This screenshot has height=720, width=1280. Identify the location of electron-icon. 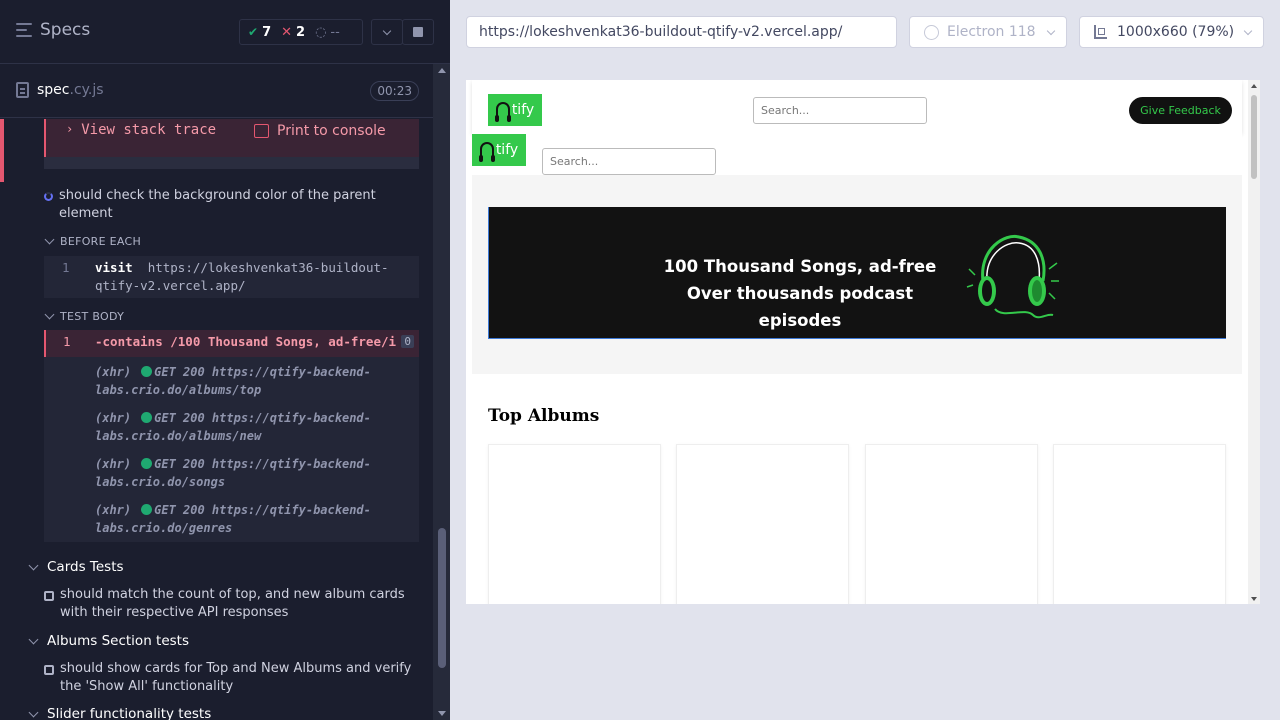
(931, 32).